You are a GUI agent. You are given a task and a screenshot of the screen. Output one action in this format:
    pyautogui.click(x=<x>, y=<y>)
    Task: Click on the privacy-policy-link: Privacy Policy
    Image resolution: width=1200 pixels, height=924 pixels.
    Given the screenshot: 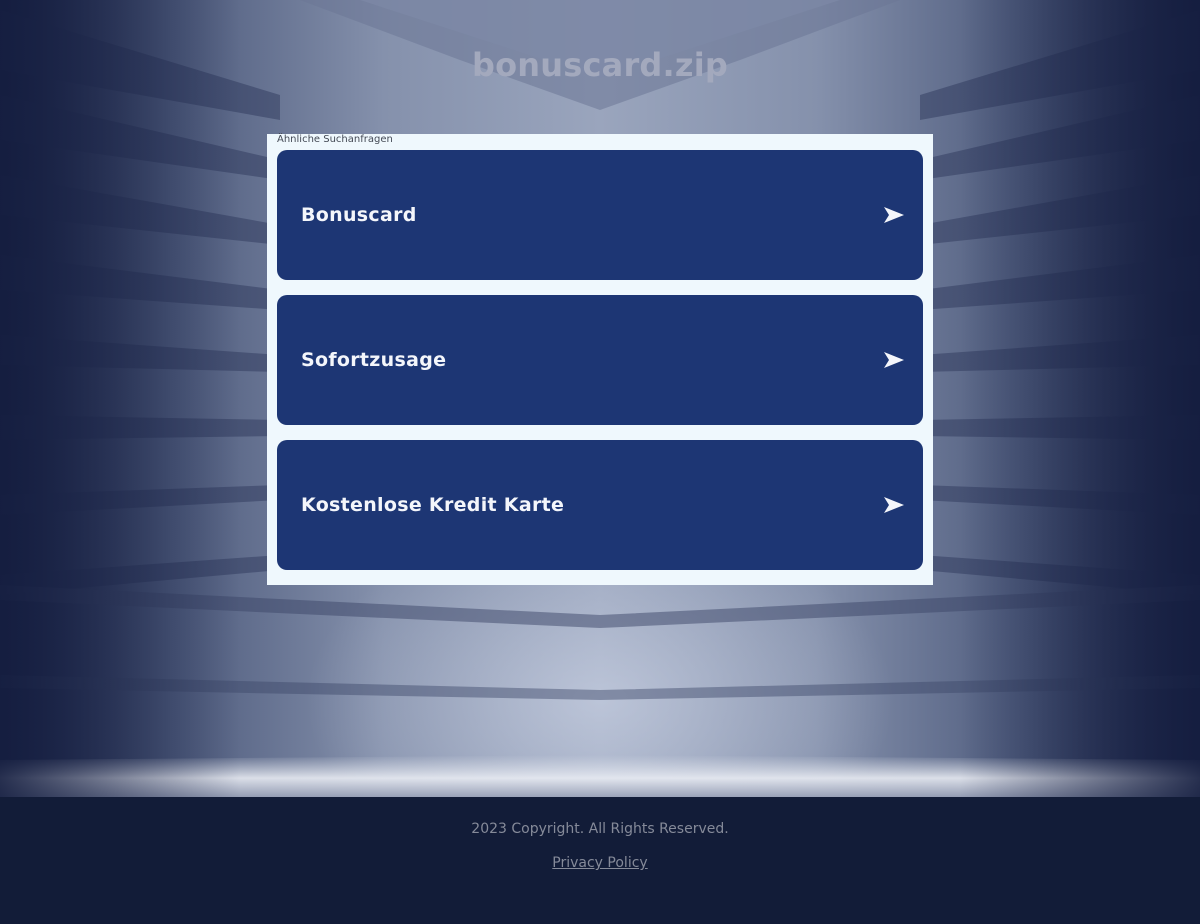 What is the action you would take?
    pyautogui.click(x=599, y=863)
    